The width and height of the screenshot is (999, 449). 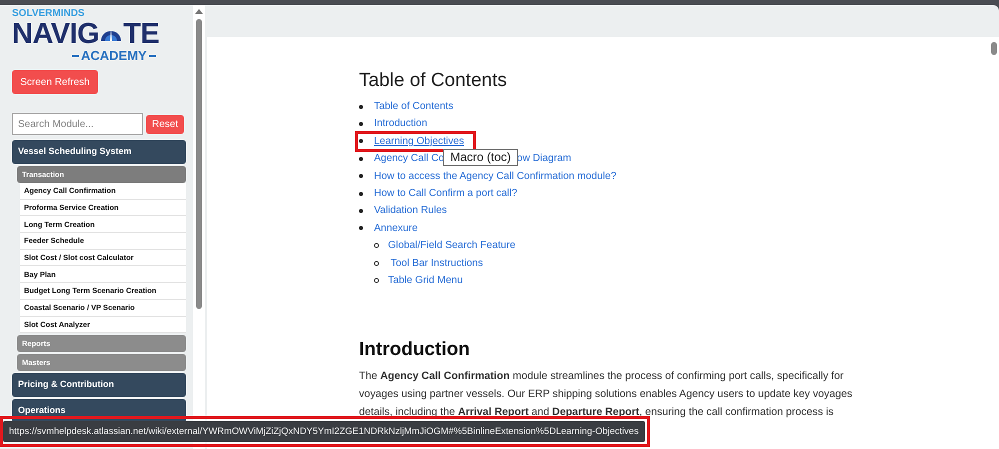 I want to click on toc-link: Annexure, so click(x=396, y=228).